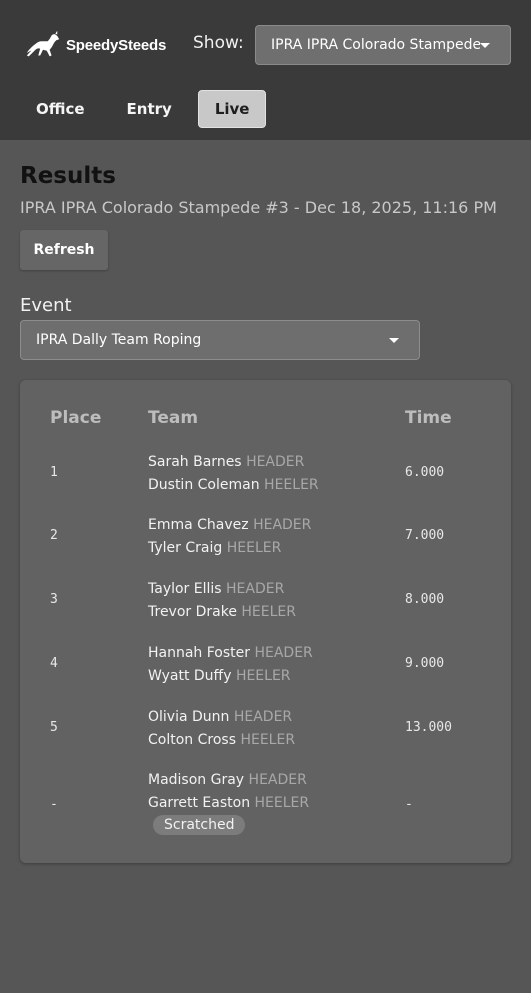 This screenshot has width=531, height=993. What do you see at coordinates (425, 535) in the screenshot?
I see `time-cell: 7.000` at bounding box center [425, 535].